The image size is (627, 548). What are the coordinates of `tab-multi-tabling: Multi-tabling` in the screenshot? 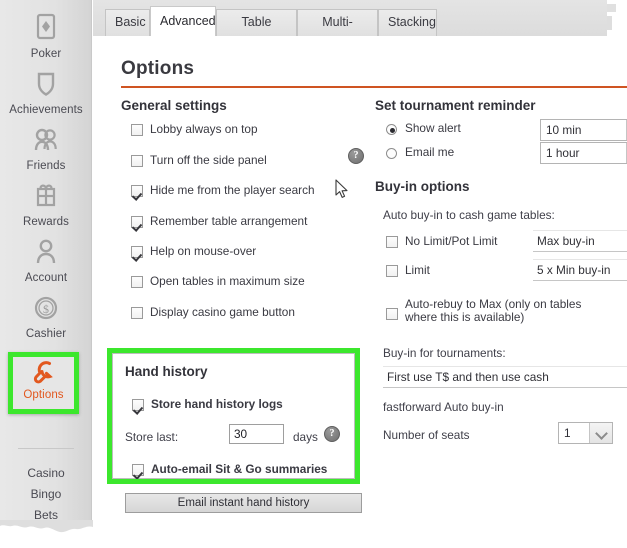 It's located at (337, 31).